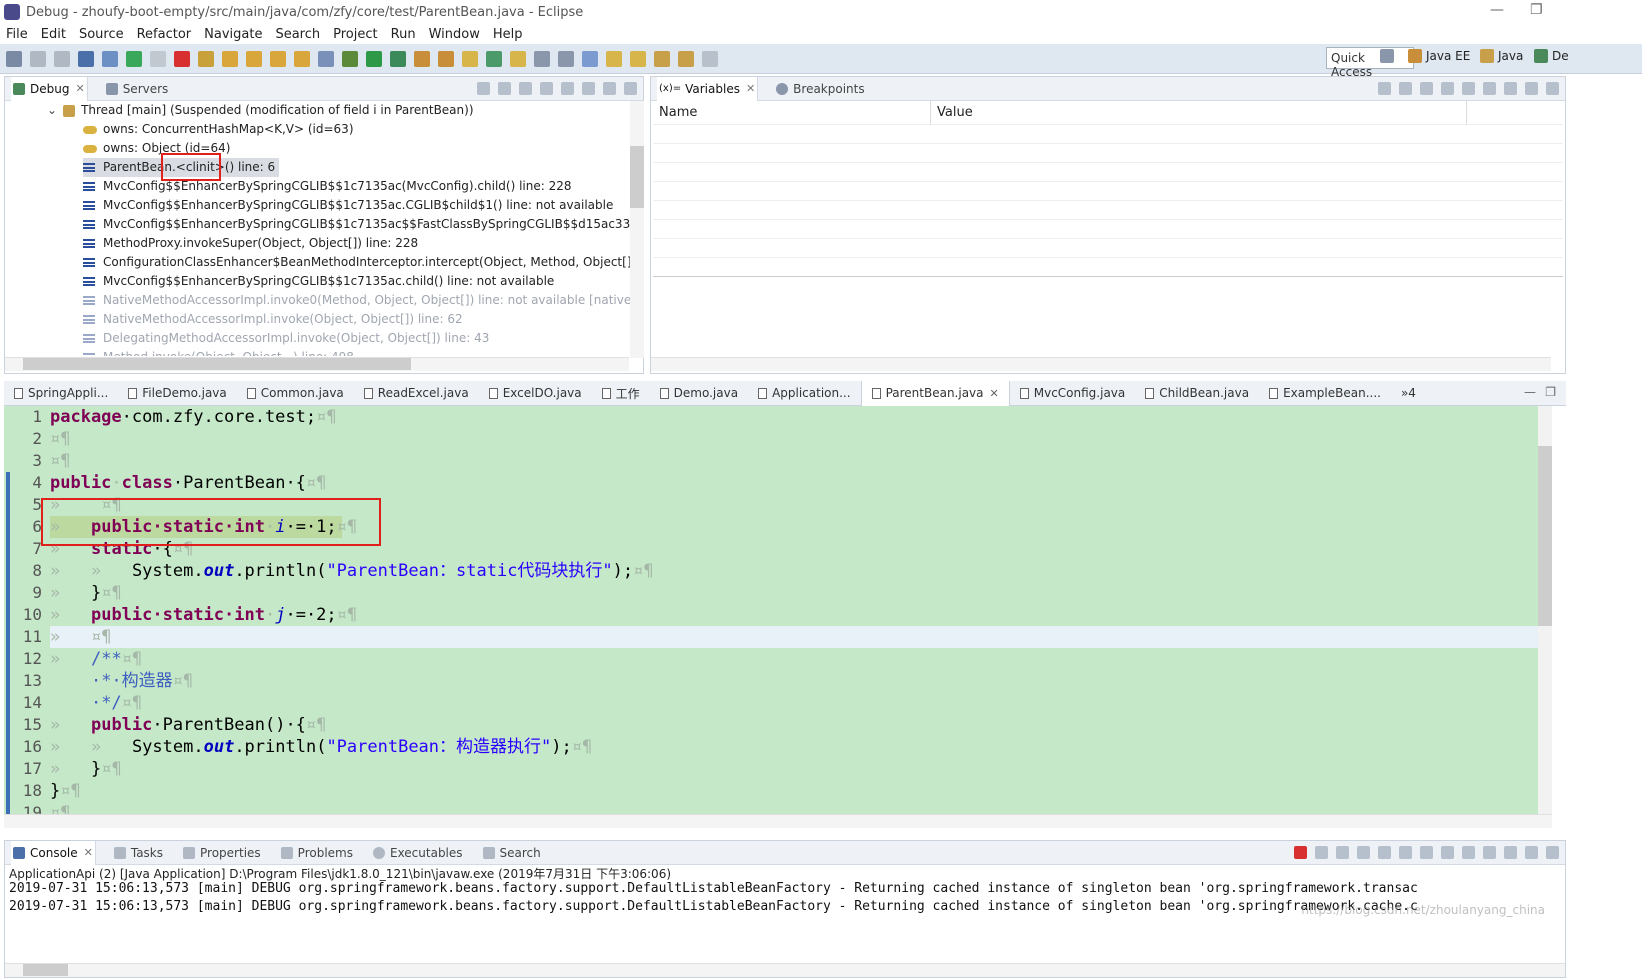 This screenshot has height=978, width=1642. What do you see at coordinates (1073, 393) in the screenshot?
I see `editor-tab: MvcConfig.java` at bounding box center [1073, 393].